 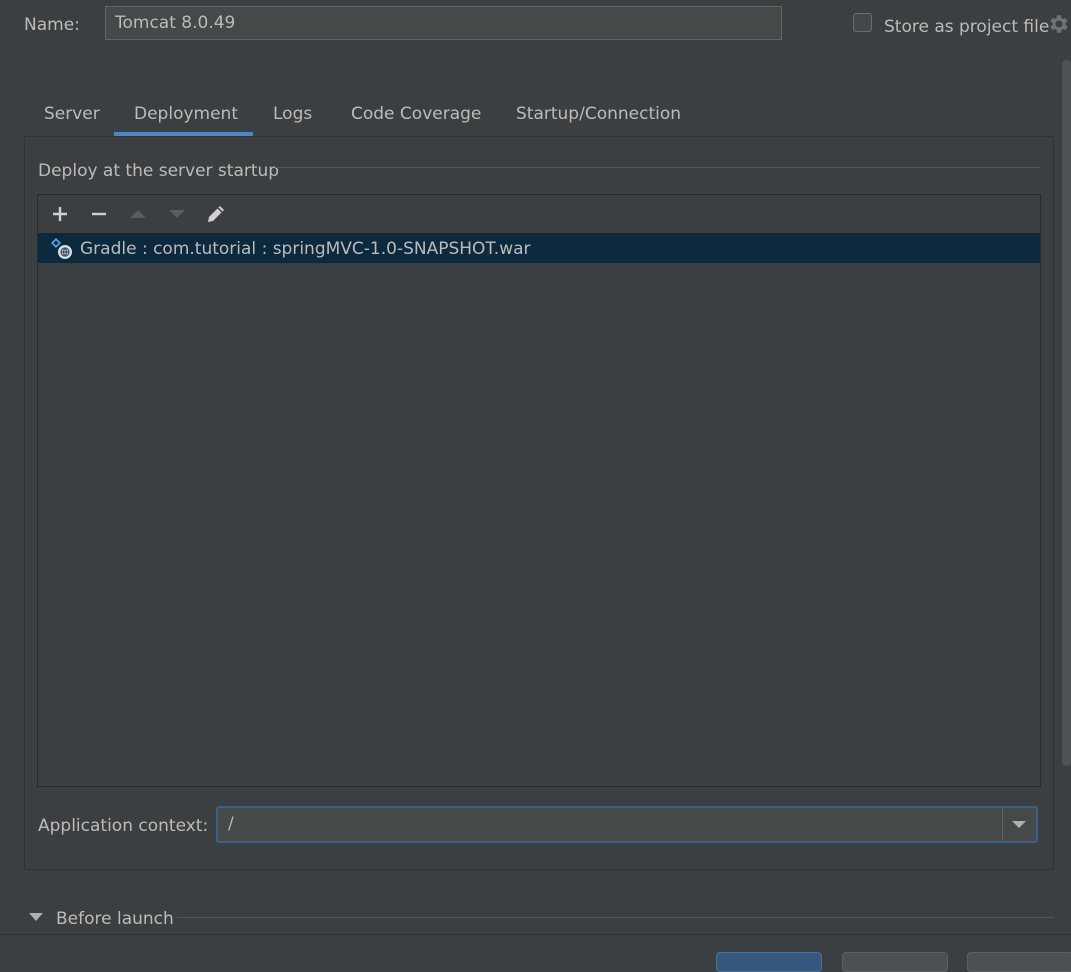 What do you see at coordinates (137, 214) in the screenshot?
I see `arrow-up-icon` at bounding box center [137, 214].